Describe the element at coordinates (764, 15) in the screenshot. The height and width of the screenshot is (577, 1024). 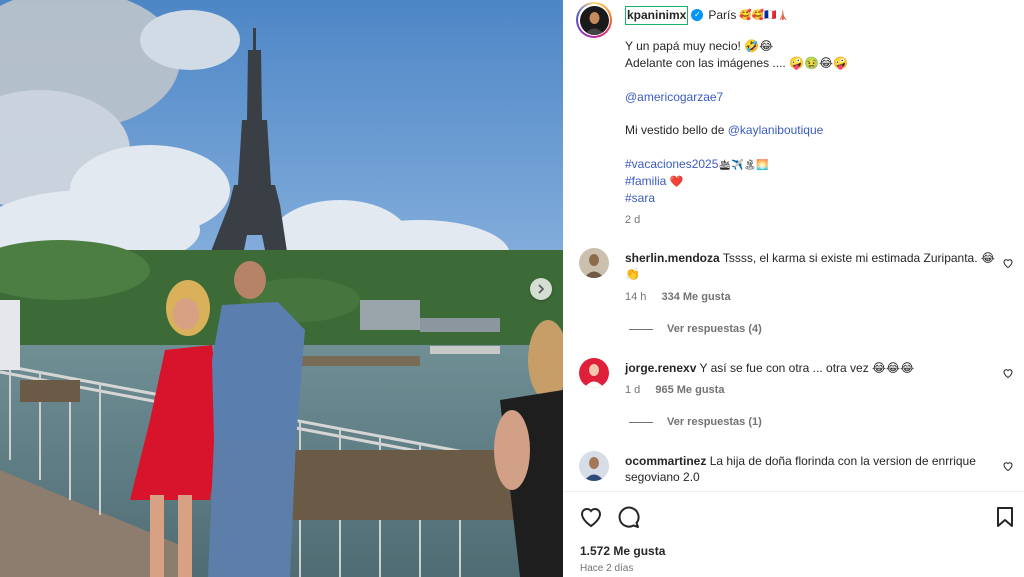
I see `location-emoji: 🥰🥰🇫🇷🗼` at that location.